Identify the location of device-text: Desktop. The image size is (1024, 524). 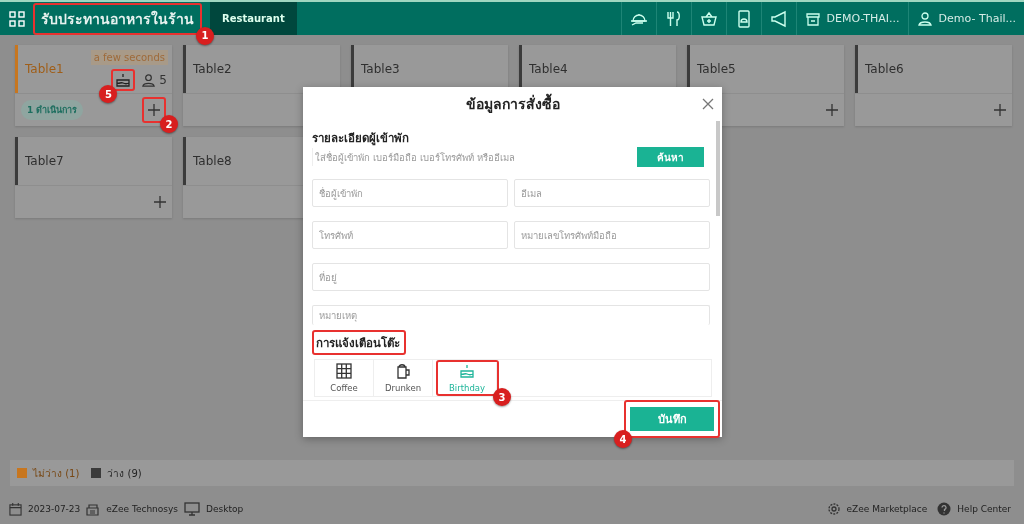
(225, 509).